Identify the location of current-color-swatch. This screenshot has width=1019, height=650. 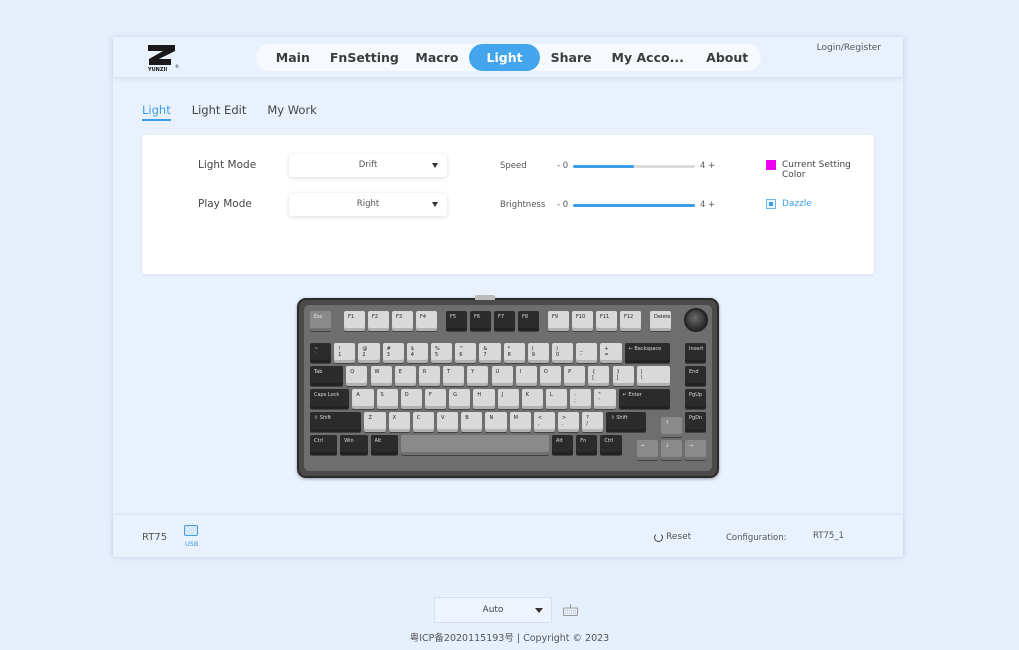
(771, 165).